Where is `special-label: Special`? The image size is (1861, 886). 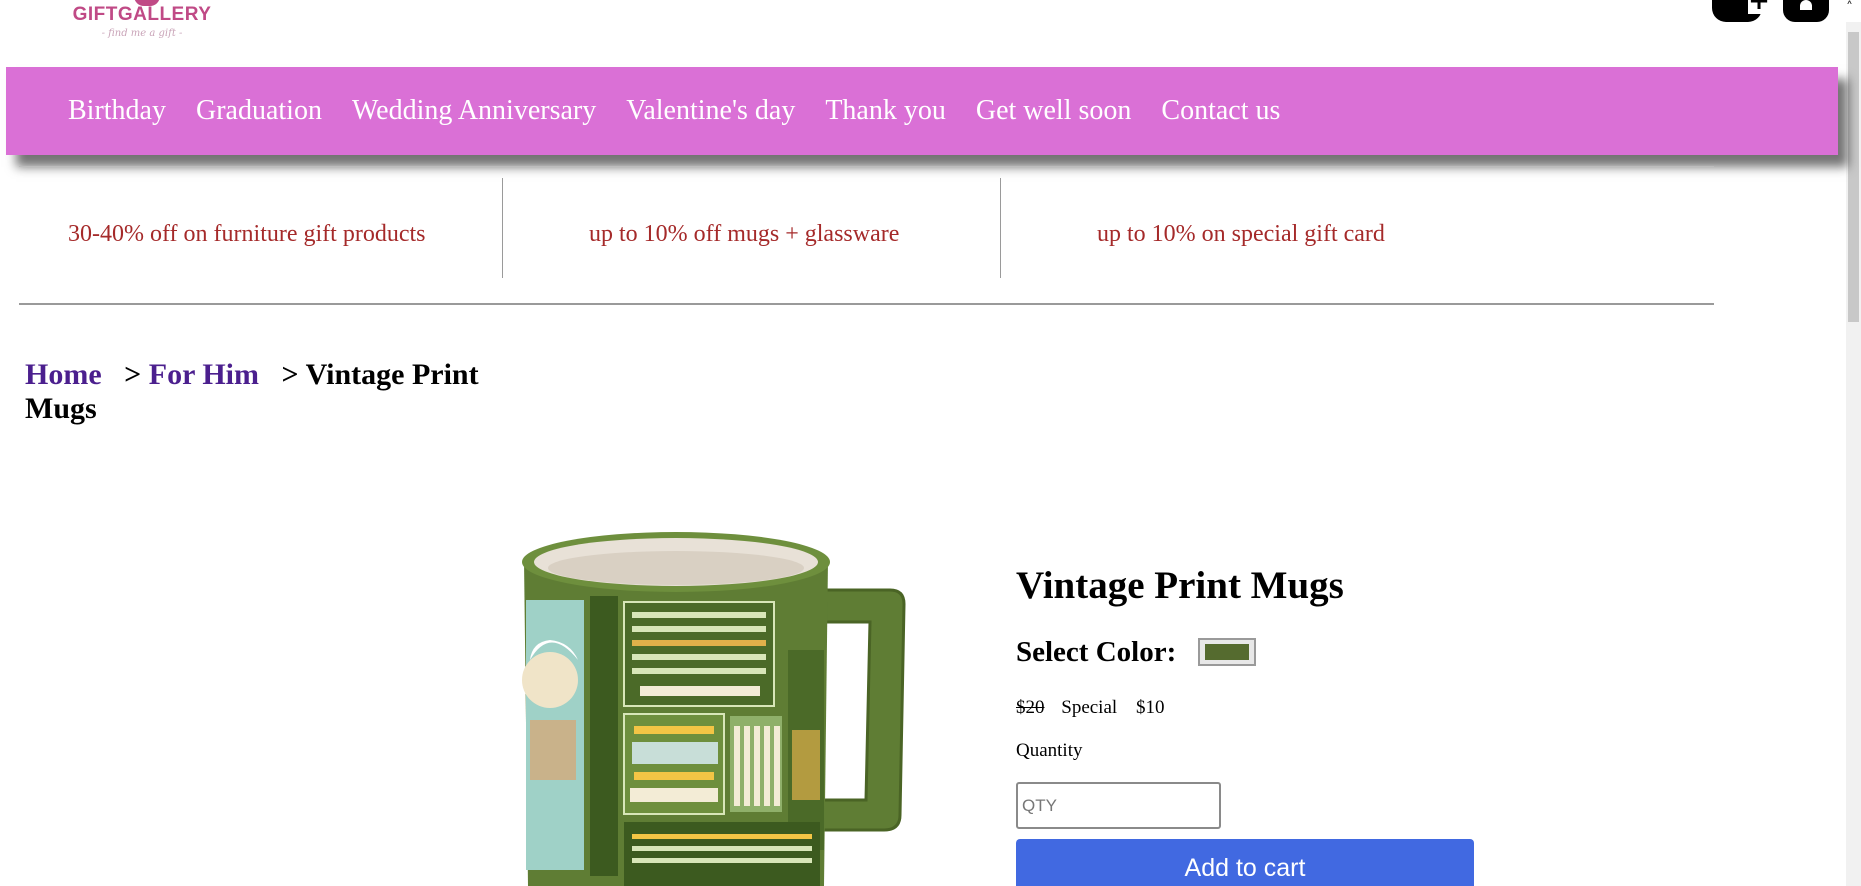
special-label: Special is located at coordinates (1089, 707).